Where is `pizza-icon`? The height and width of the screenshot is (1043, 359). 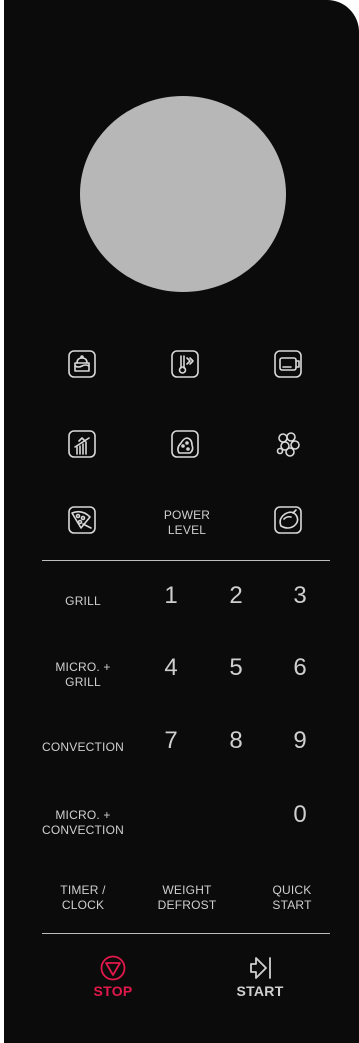 pizza-icon is located at coordinates (82, 520).